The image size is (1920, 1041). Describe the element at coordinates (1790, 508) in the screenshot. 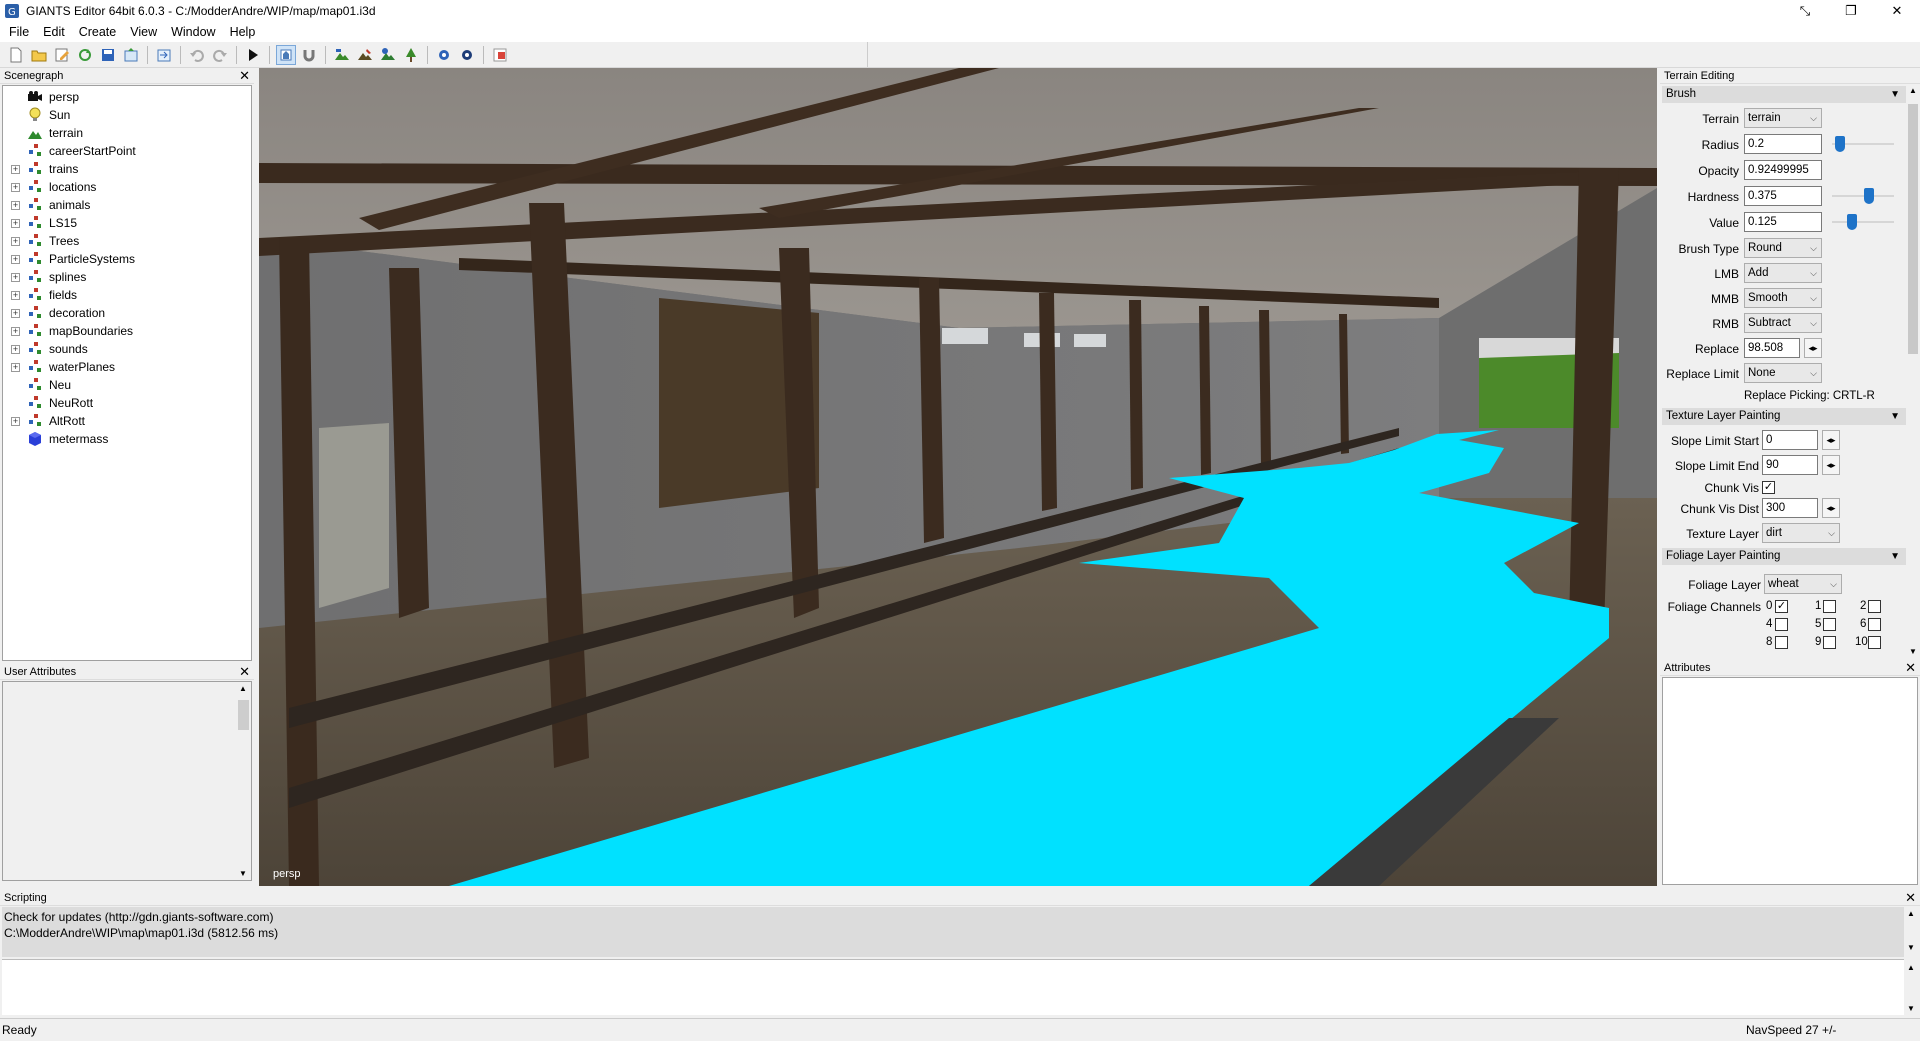

I see `chunk-vis-dist-input: 300` at that location.